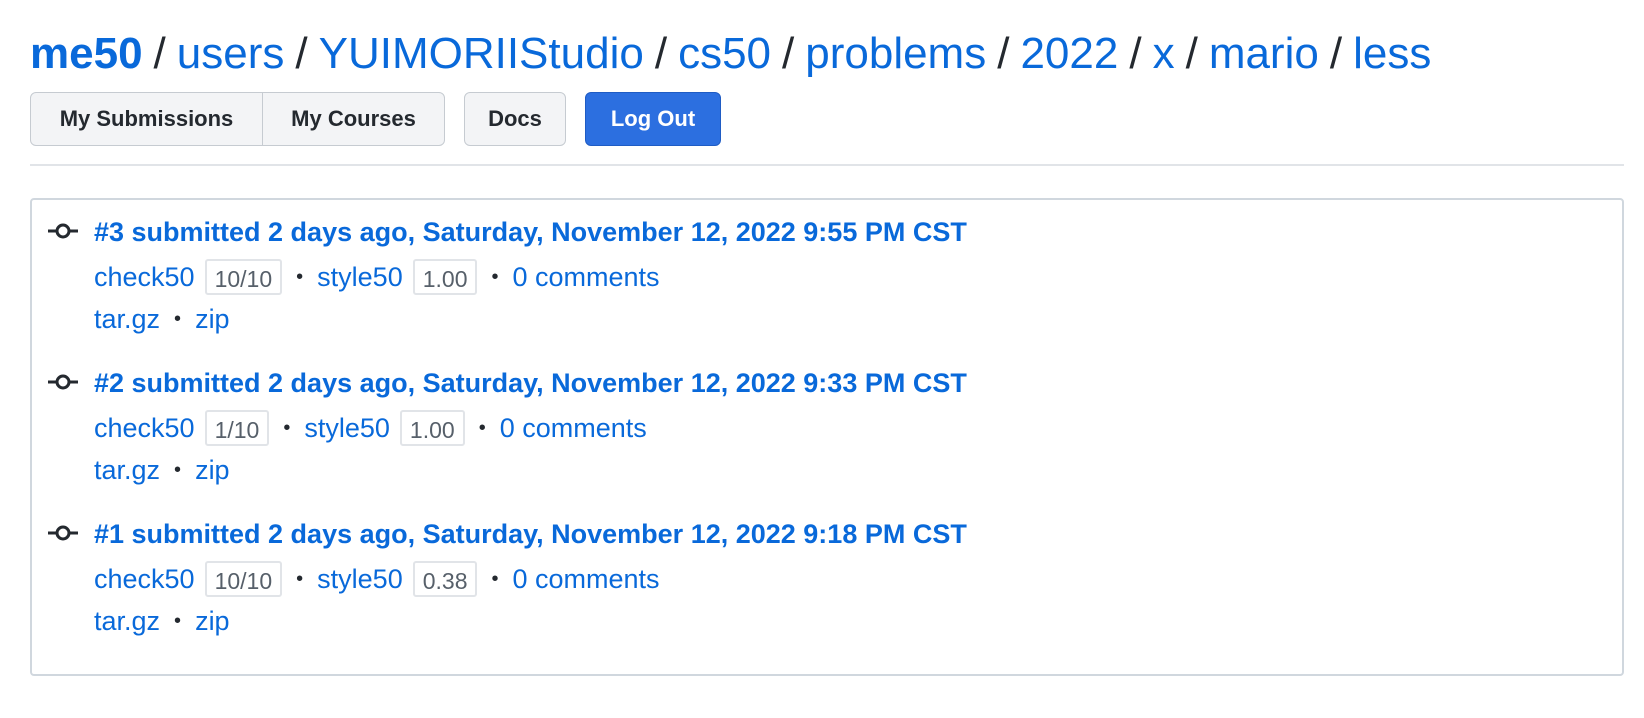  Describe the element at coordinates (653, 119) in the screenshot. I see `log-out-button: Log Out` at that location.